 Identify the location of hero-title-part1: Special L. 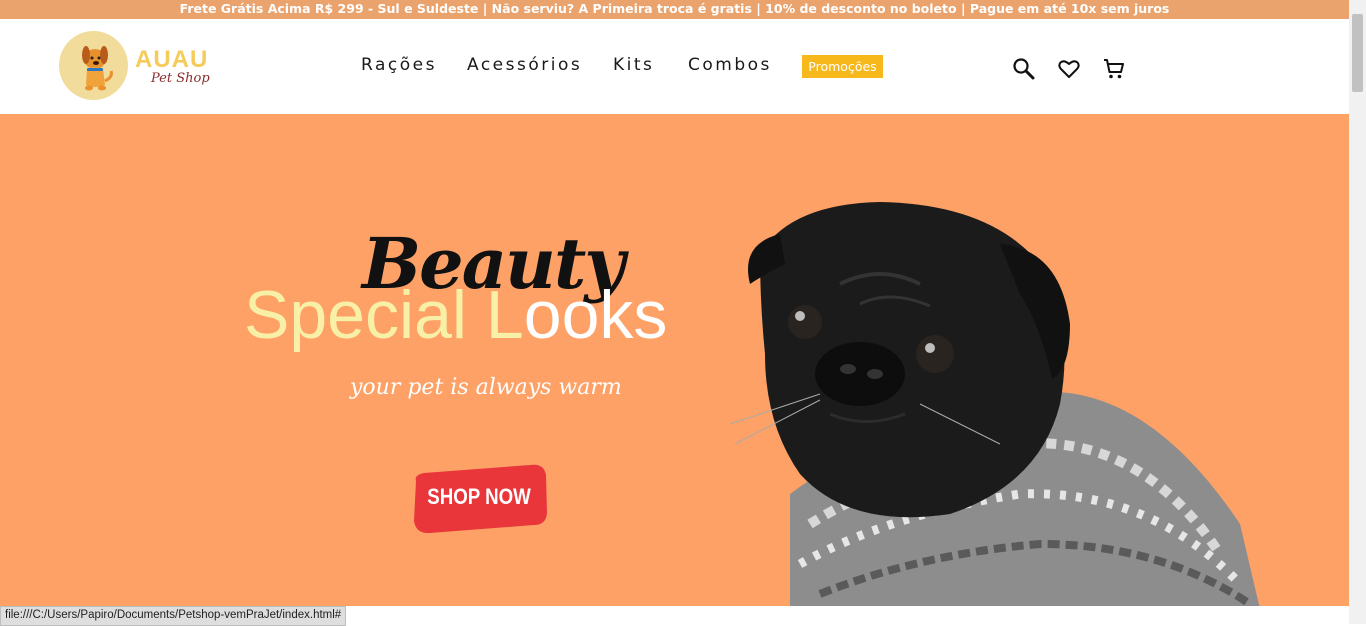
(384, 315).